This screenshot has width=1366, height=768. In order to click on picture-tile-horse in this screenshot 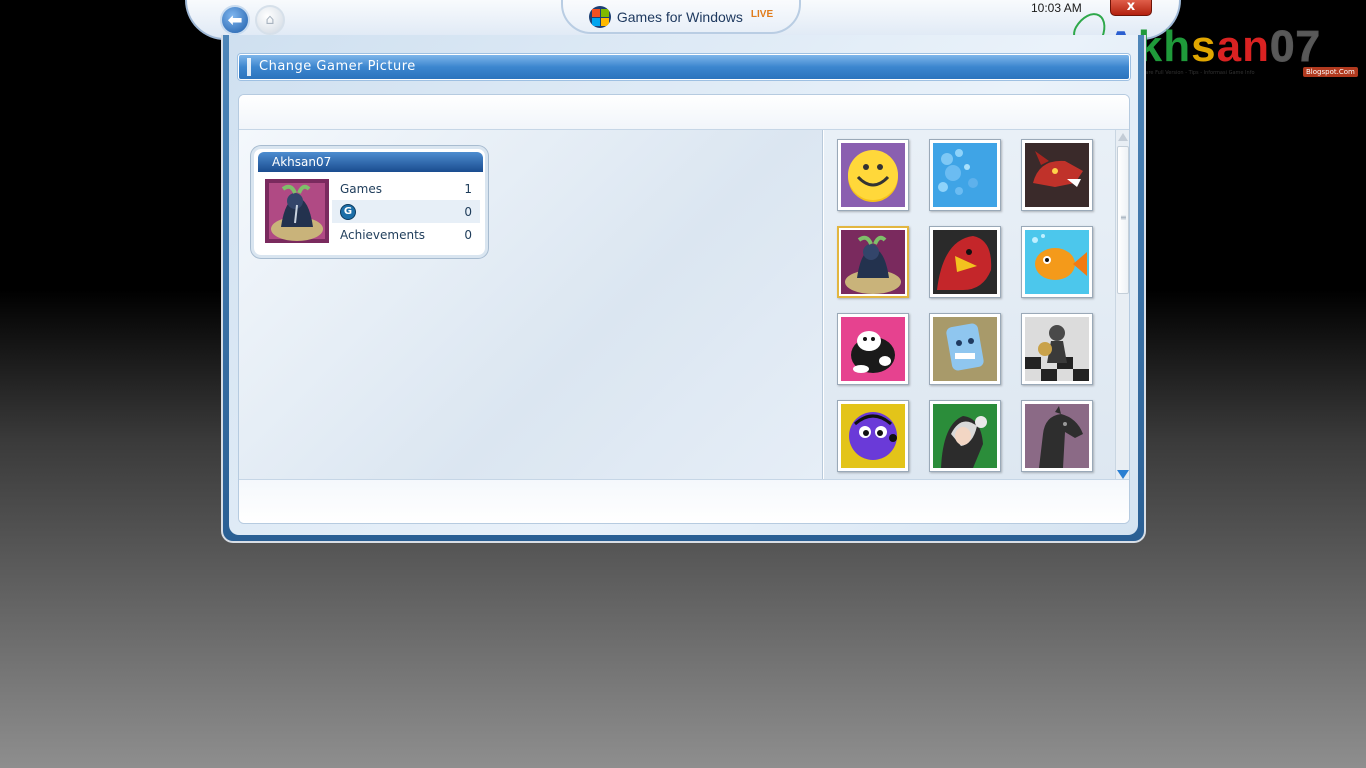, I will do `click(1057, 436)`.